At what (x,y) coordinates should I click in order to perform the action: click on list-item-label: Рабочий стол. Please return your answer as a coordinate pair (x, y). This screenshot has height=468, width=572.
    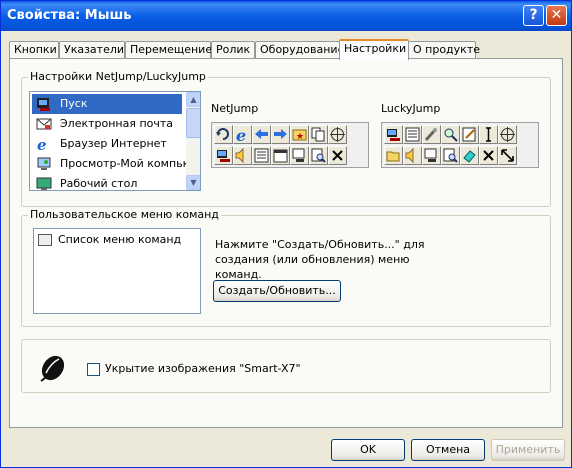
    Looking at the image, I should click on (99, 183).